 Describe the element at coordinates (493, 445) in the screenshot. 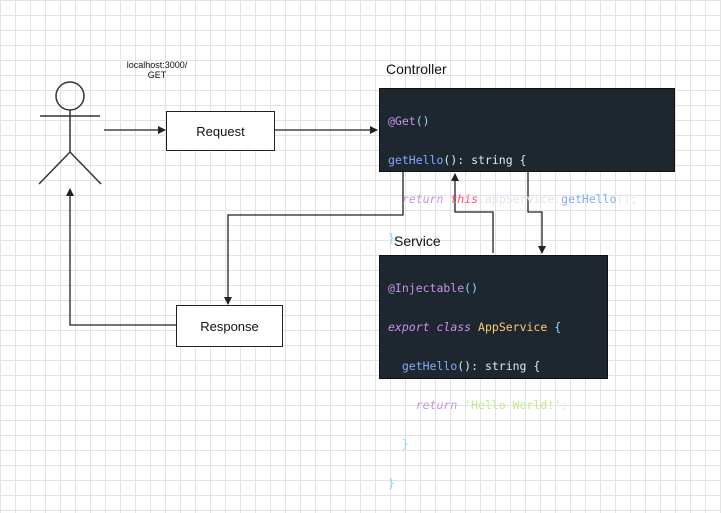

I see `service-code-line-5: }` at that location.